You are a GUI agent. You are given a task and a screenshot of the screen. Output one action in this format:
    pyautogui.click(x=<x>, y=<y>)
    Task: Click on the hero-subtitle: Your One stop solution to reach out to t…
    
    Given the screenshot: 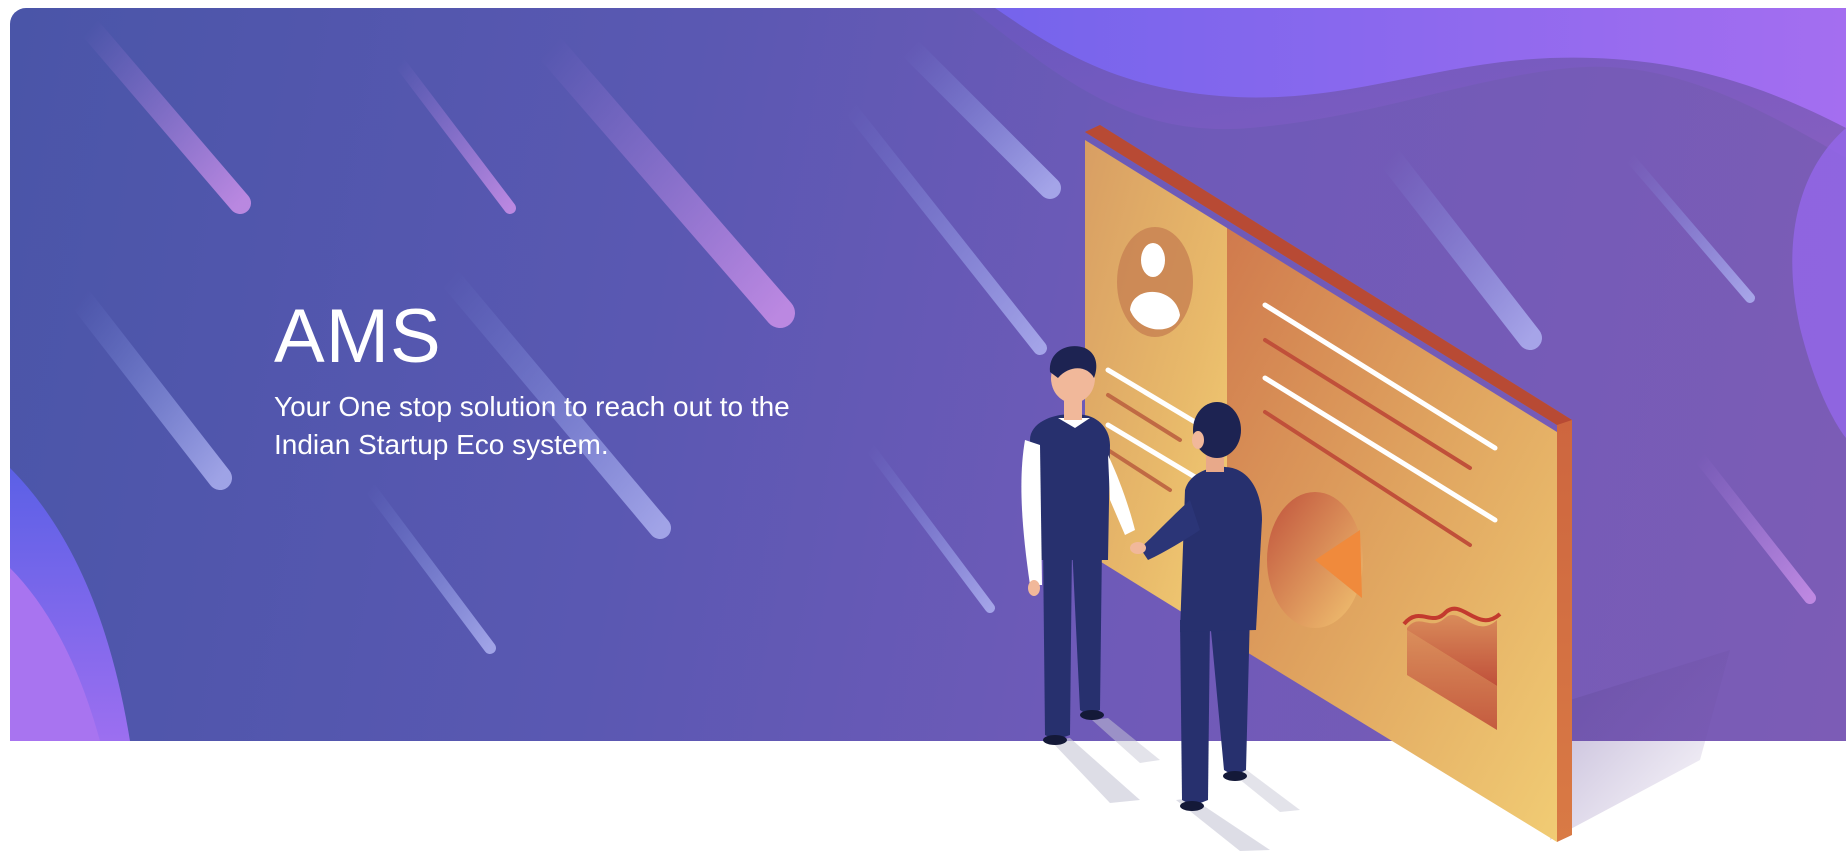 What is the action you would take?
    pyautogui.click(x=532, y=425)
    